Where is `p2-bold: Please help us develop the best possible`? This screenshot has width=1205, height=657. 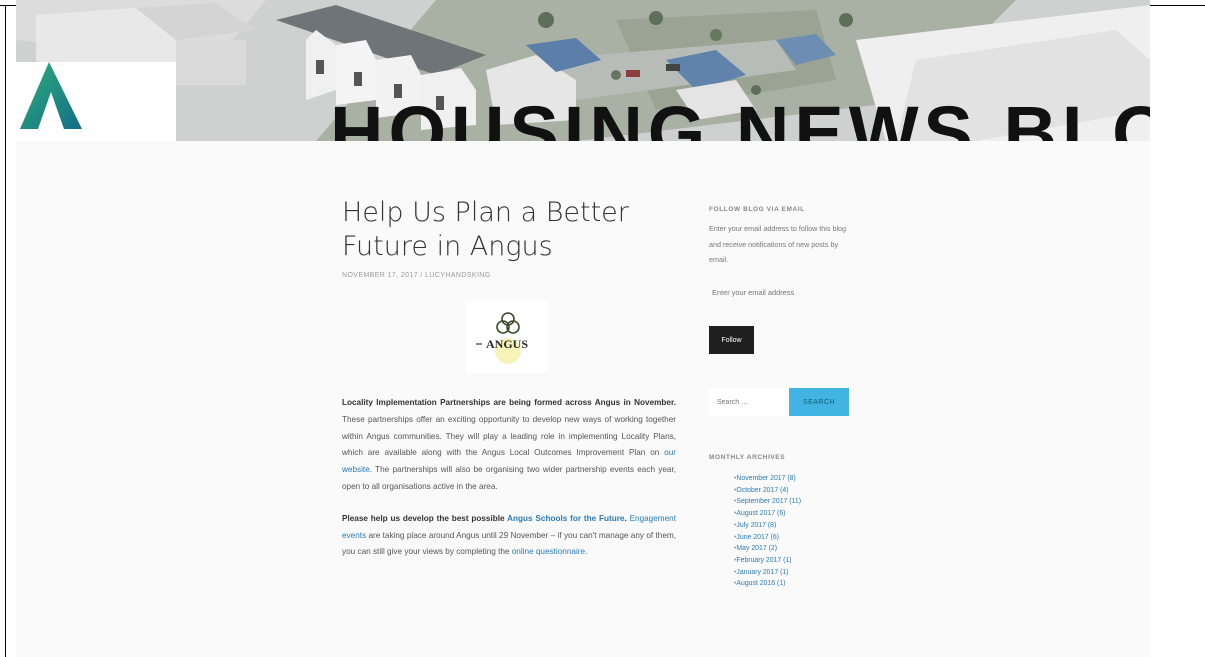
p2-bold: Please help us develop the best possible is located at coordinates (425, 518).